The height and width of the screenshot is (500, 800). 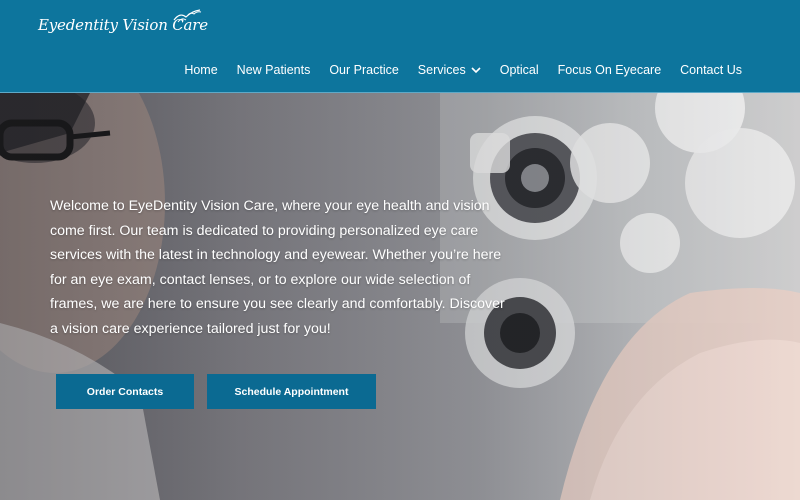 I want to click on nav-item-new-patients: New Patients, so click(x=274, y=70).